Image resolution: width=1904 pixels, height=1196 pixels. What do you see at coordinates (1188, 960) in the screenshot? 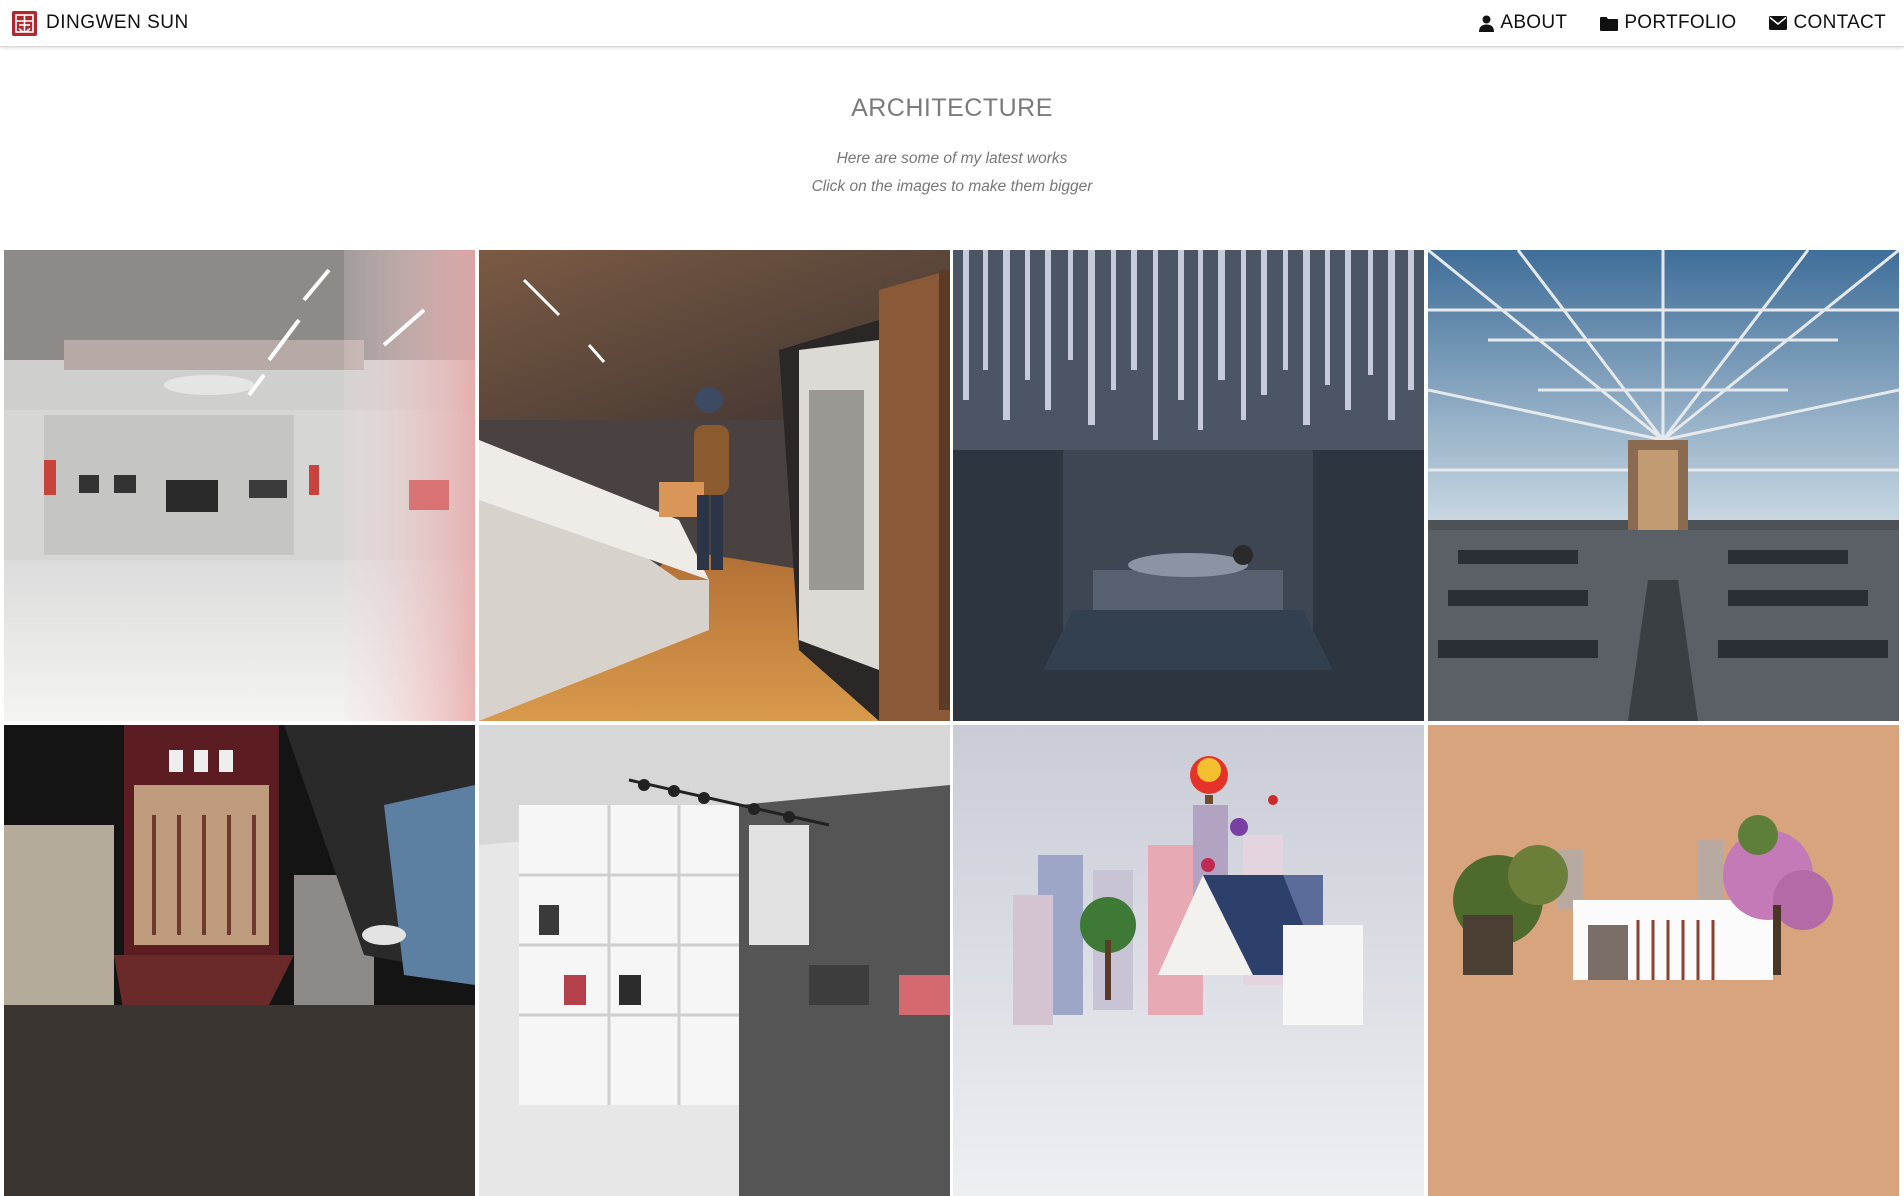
I see `gallery-image-hot-air-balloon-collage` at bounding box center [1188, 960].